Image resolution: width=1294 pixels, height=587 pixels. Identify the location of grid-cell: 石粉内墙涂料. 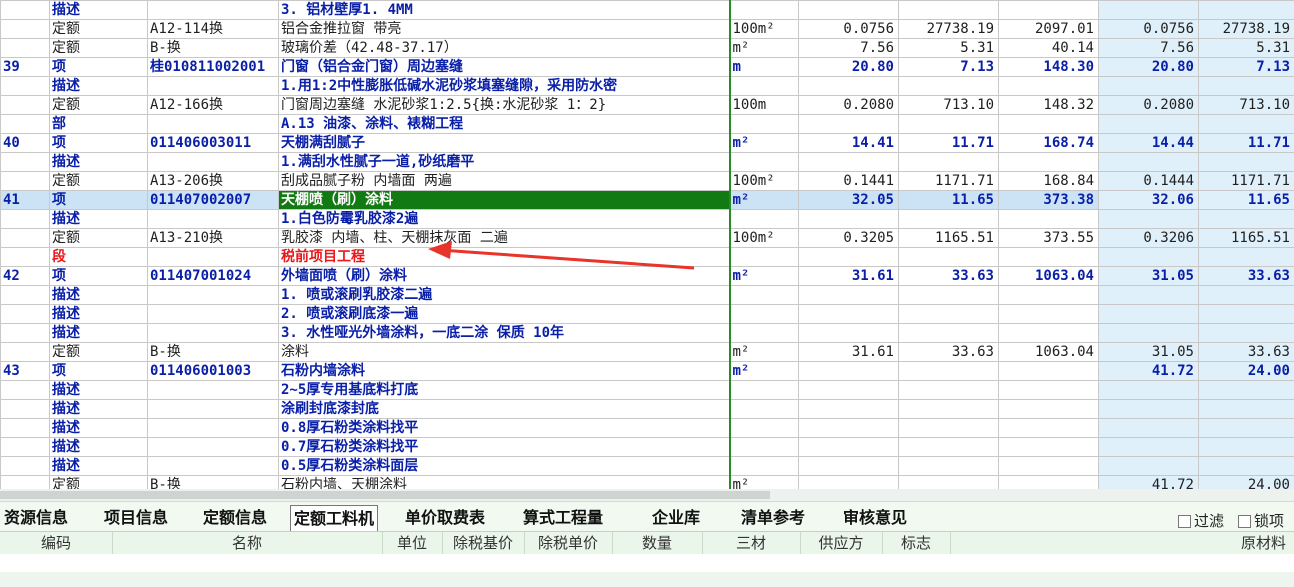
(504, 371).